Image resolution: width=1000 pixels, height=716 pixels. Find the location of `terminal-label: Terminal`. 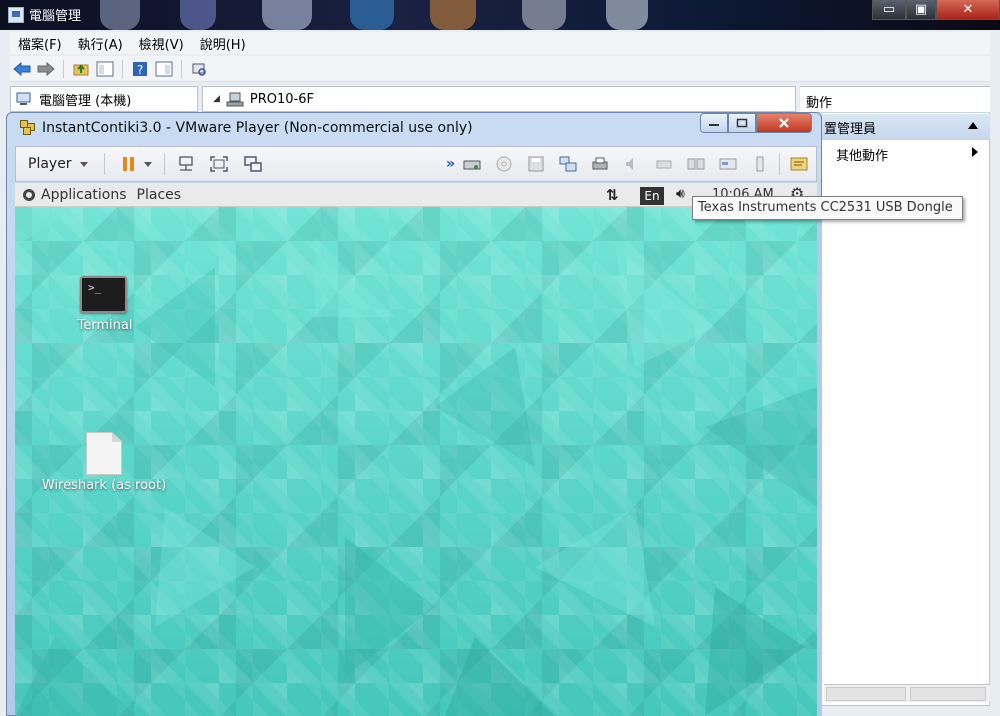

terminal-label: Terminal is located at coordinates (105, 325).